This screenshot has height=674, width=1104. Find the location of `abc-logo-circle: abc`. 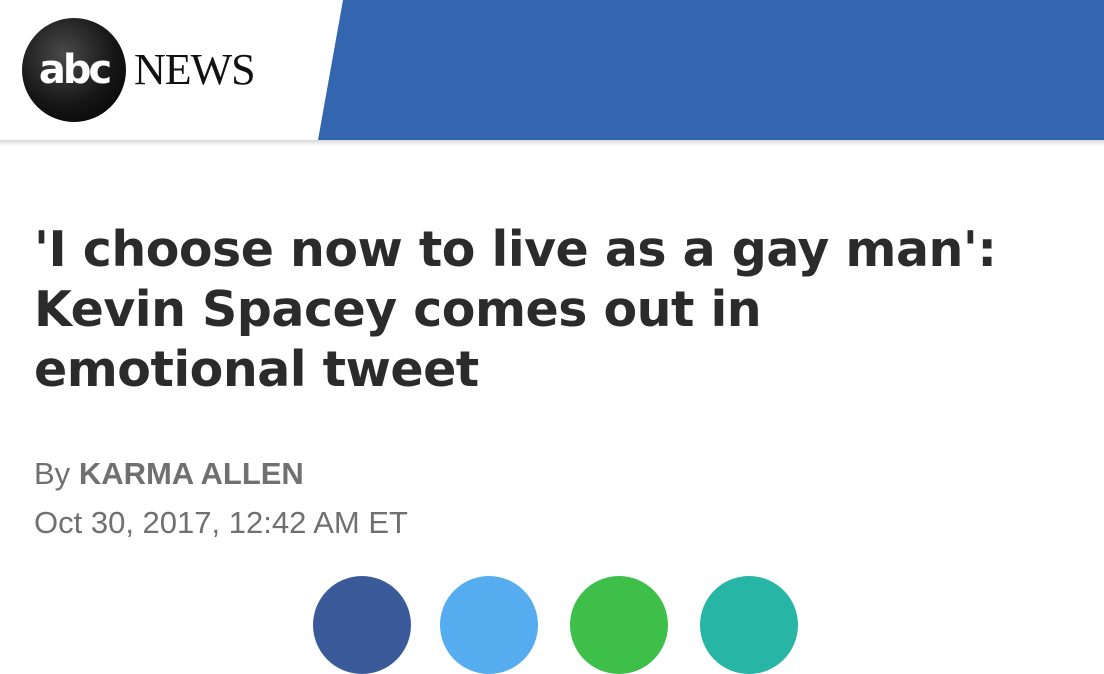

abc-logo-circle: abc is located at coordinates (74, 70).